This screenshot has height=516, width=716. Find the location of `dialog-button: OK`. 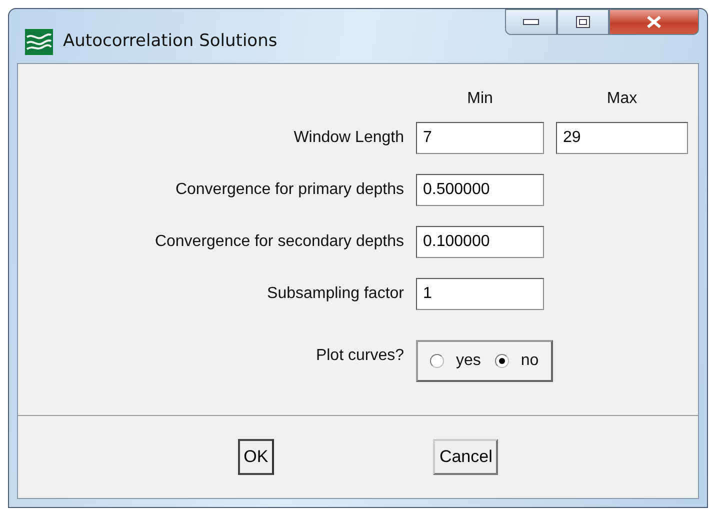

dialog-button: OK is located at coordinates (256, 457).